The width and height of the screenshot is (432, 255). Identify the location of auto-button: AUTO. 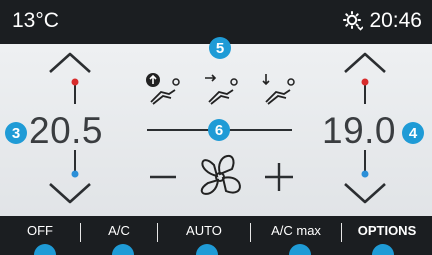
(204, 231).